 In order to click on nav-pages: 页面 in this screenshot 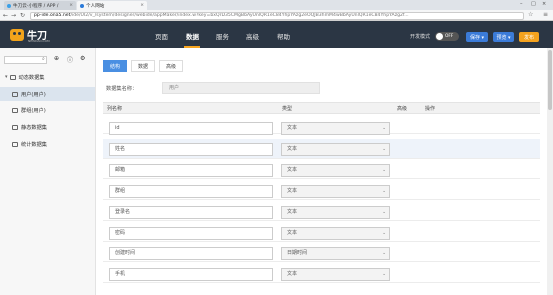, I will do `click(161, 36)`.